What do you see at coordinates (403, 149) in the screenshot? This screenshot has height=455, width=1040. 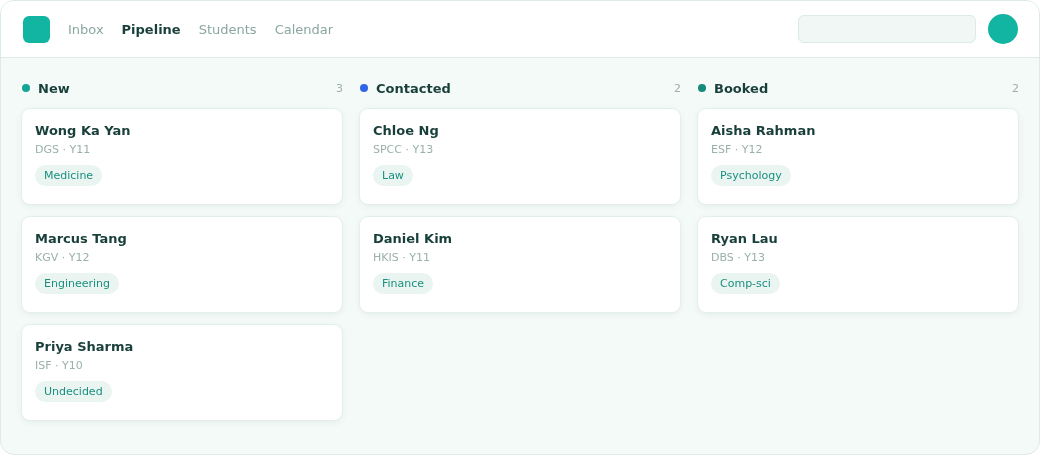 I see `school-year: SPCC · Y13` at bounding box center [403, 149].